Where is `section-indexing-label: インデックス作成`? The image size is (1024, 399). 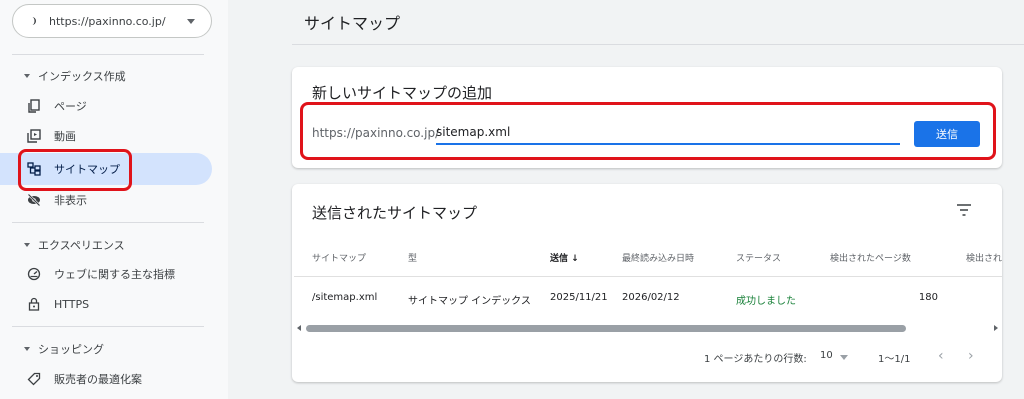 section-indexing-label: インデックス作成 is located at coordinates (82, 76).